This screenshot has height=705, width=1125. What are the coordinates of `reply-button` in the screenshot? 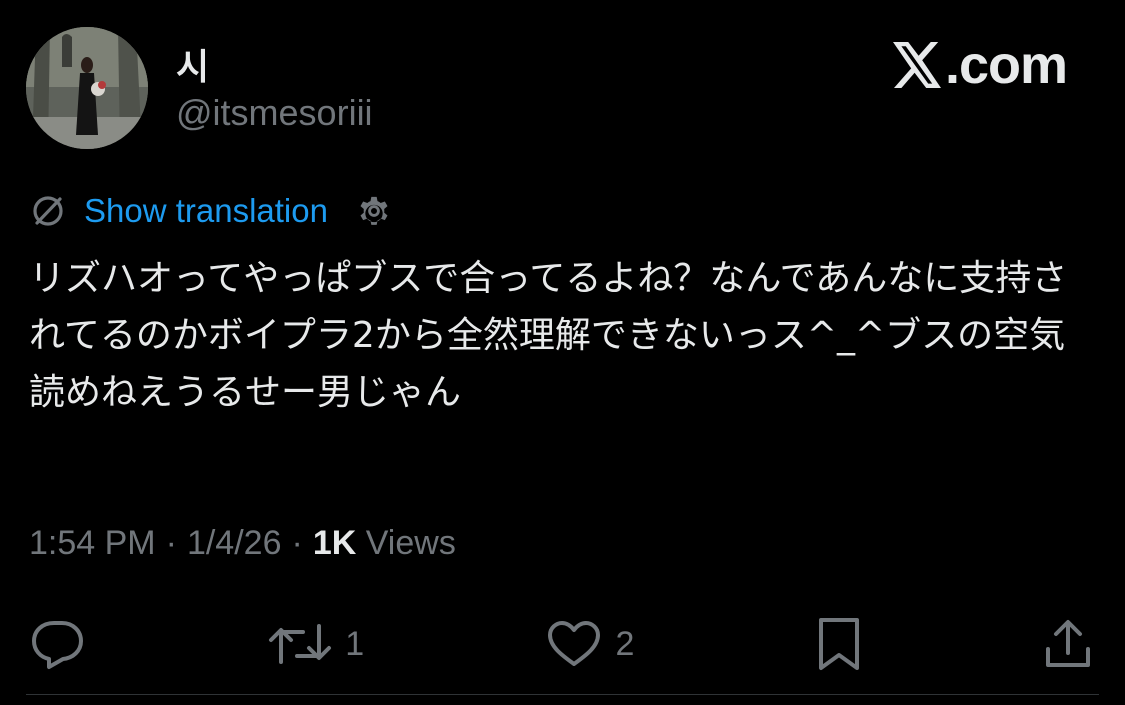 It's located at (58, 644).